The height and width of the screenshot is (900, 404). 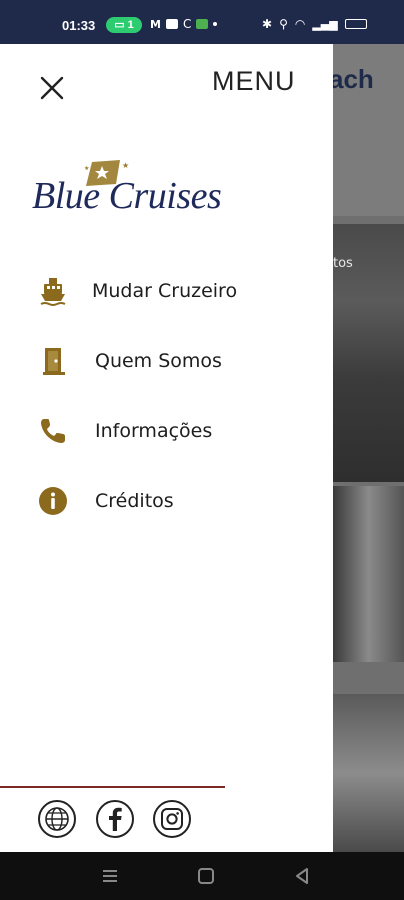 What do you see at coordinates (300, 24) in the screenshot?
I see `wifi-icon: ◠` at bounding box center [300, 24].